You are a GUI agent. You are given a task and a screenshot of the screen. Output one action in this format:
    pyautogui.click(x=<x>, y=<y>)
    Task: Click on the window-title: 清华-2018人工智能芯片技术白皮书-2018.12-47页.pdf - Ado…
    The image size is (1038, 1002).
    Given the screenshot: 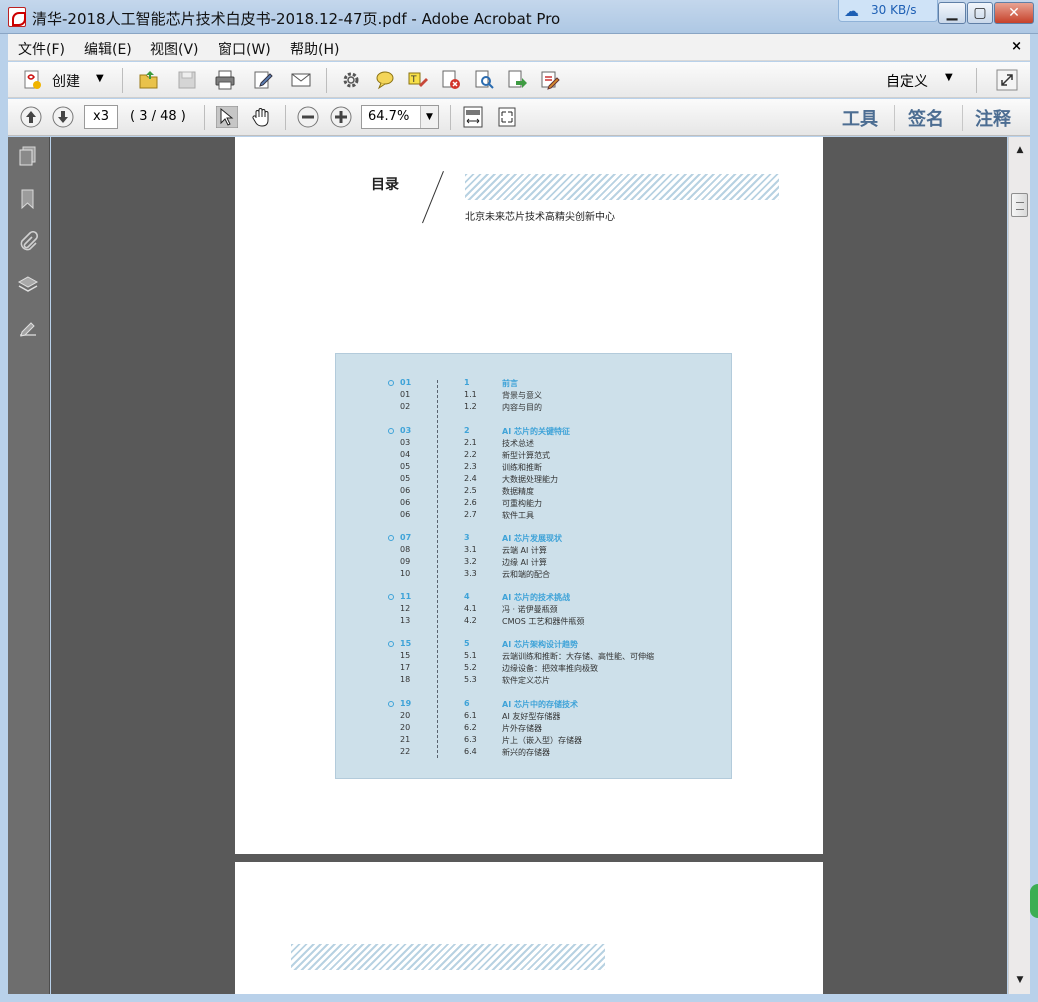 What is the action you would take?
    pyautogui.click(x=296, y=19)
    